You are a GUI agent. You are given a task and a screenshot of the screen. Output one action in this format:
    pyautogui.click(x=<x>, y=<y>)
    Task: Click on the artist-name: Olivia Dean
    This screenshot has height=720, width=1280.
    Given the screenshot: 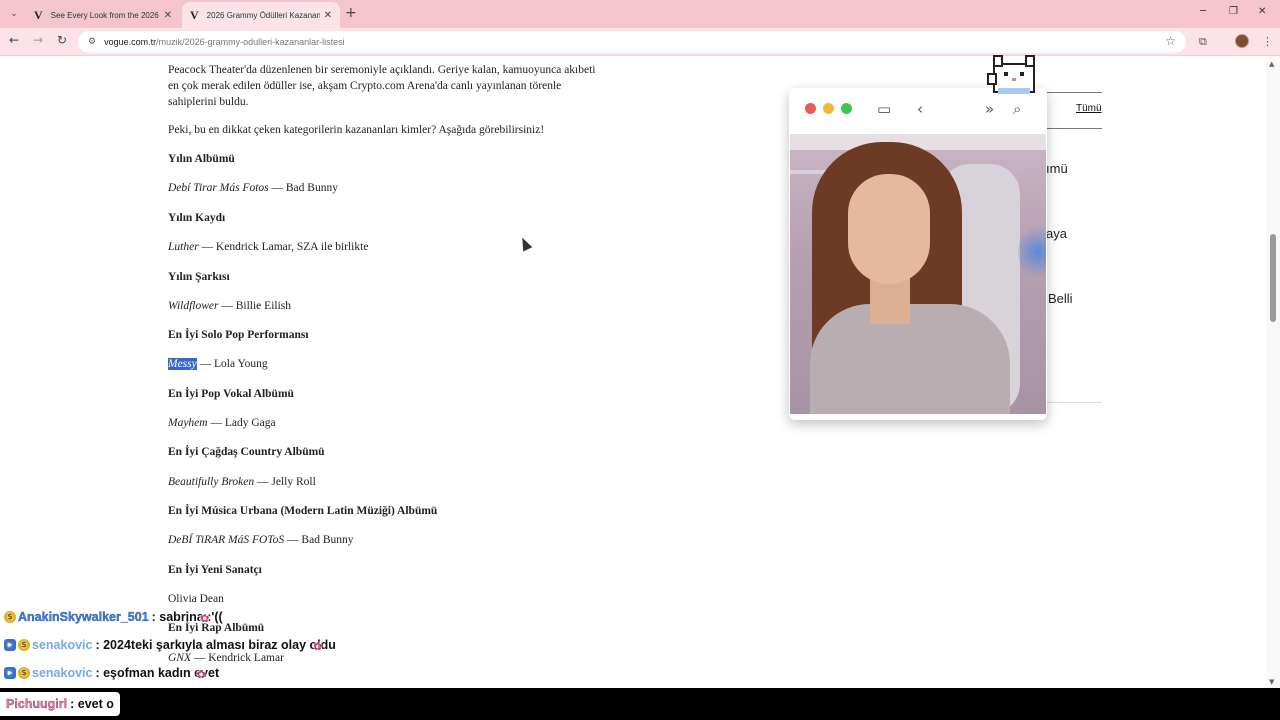 What is the action you would take?
    pyautogui.click(x=196, y=599)
    